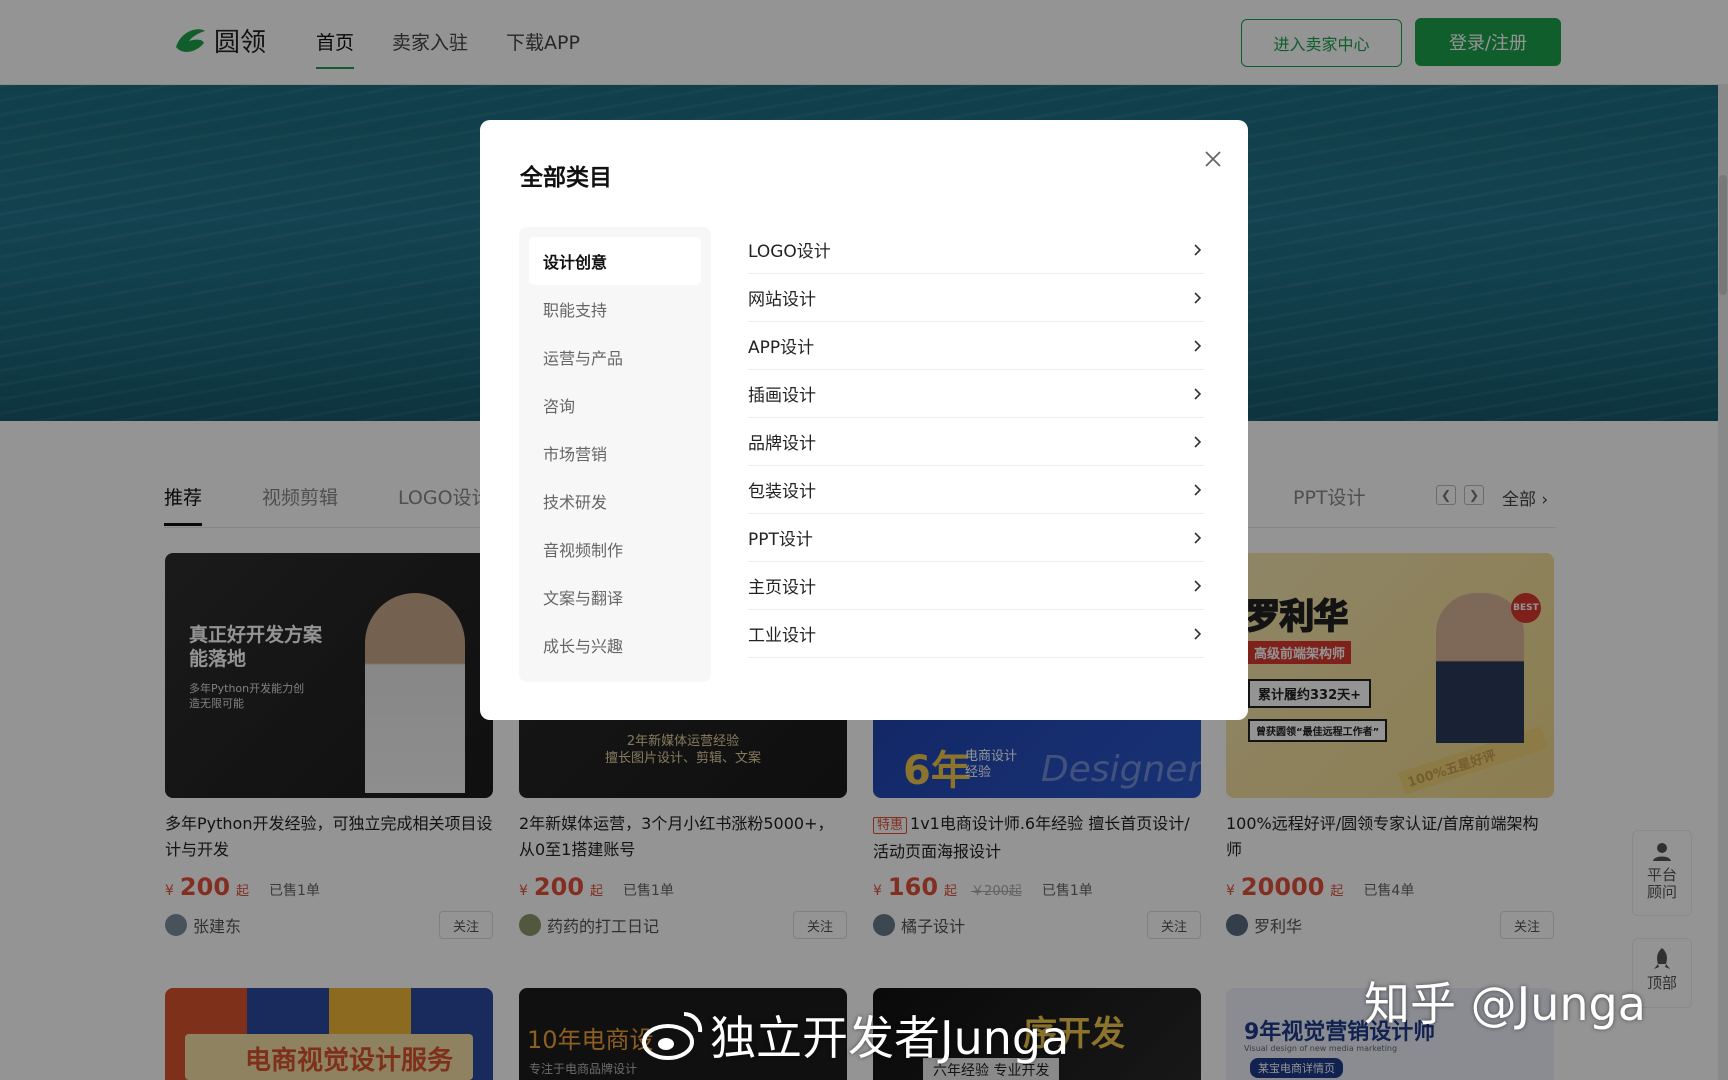 This screenshot has height=1080, width=1728. I want to click on category-item: 咨询, so click(615, 405).